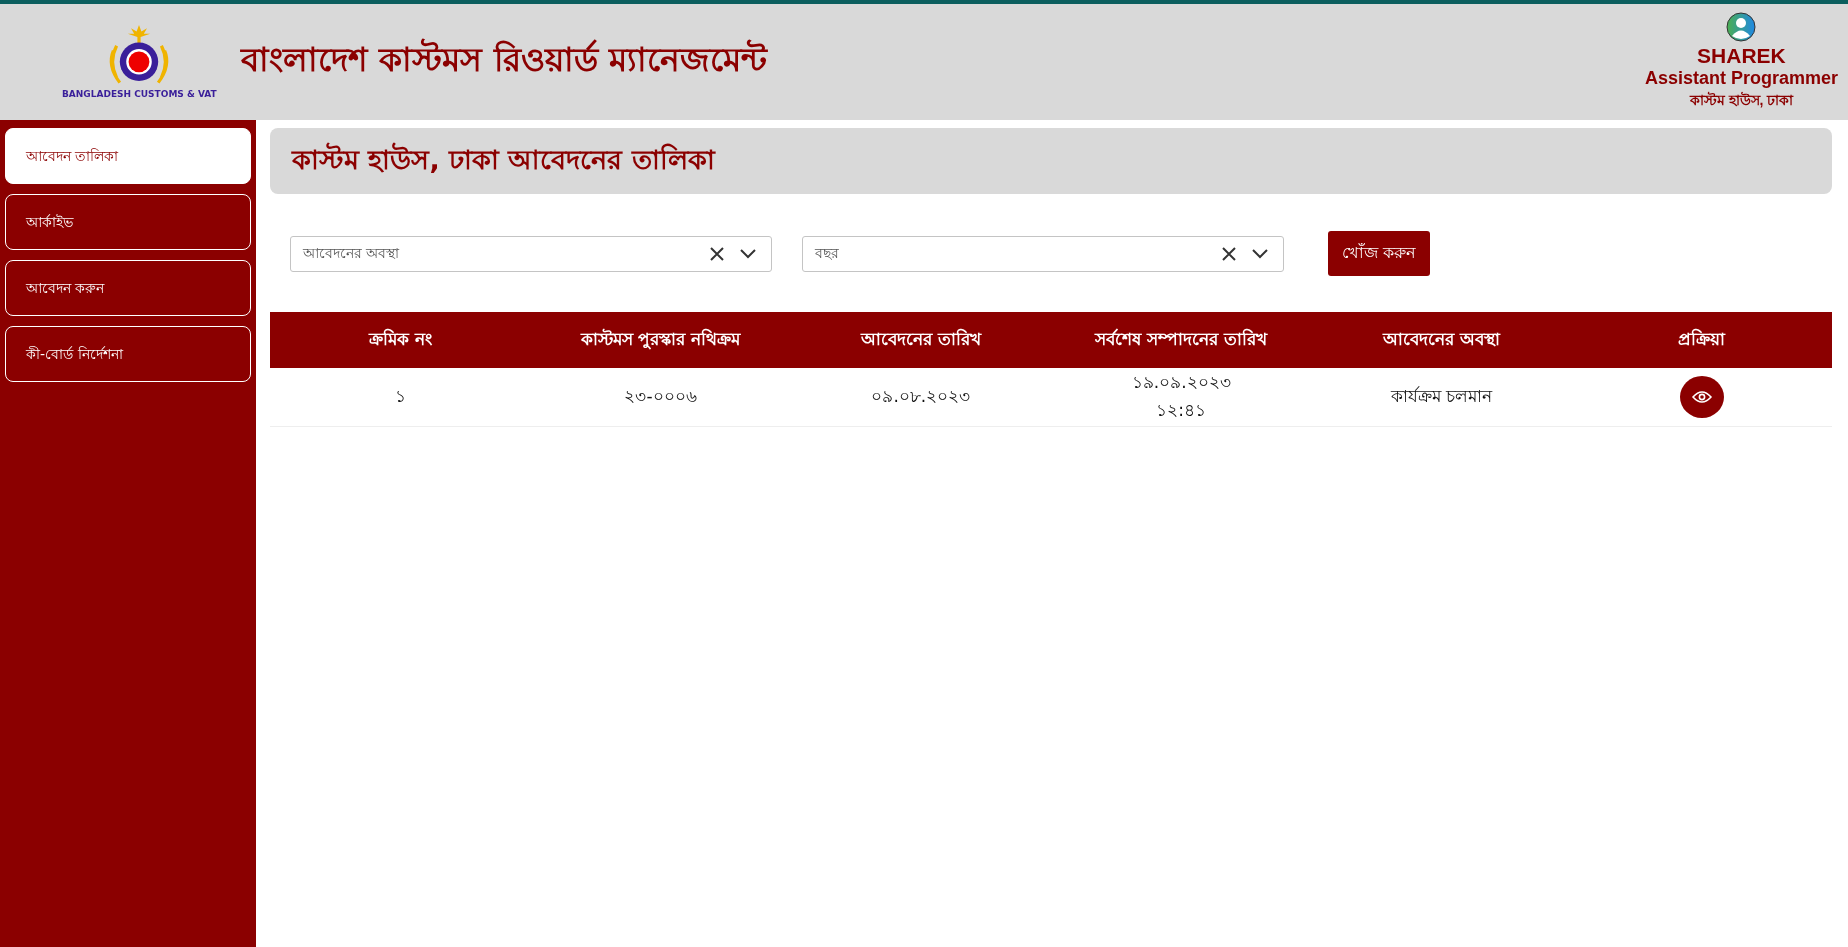  Describe the element at coordinates (128, 222) in the screenshot. I see `sidebar-item: আর্কাইভ` at that location.